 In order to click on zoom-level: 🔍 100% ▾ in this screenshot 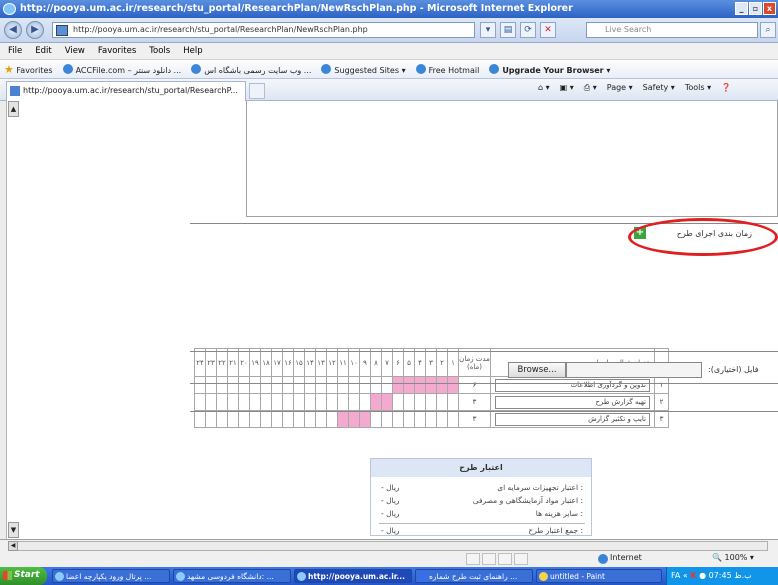, I will do `click(733, 557)`.